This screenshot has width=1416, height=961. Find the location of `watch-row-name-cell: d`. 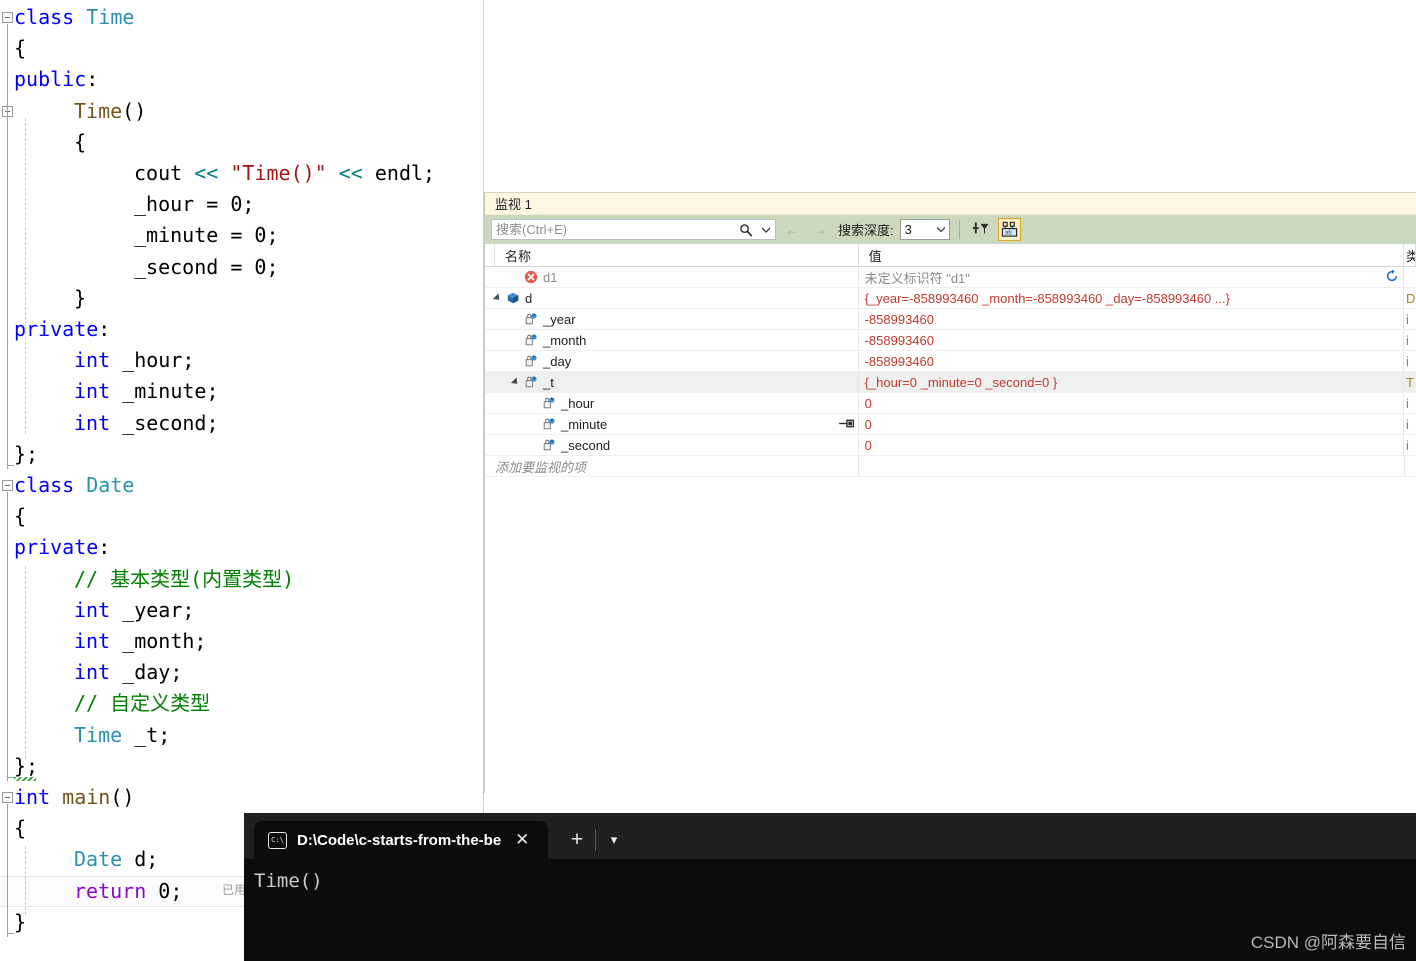

watch-row-name-cell: d is located at coordinates (672, 298).